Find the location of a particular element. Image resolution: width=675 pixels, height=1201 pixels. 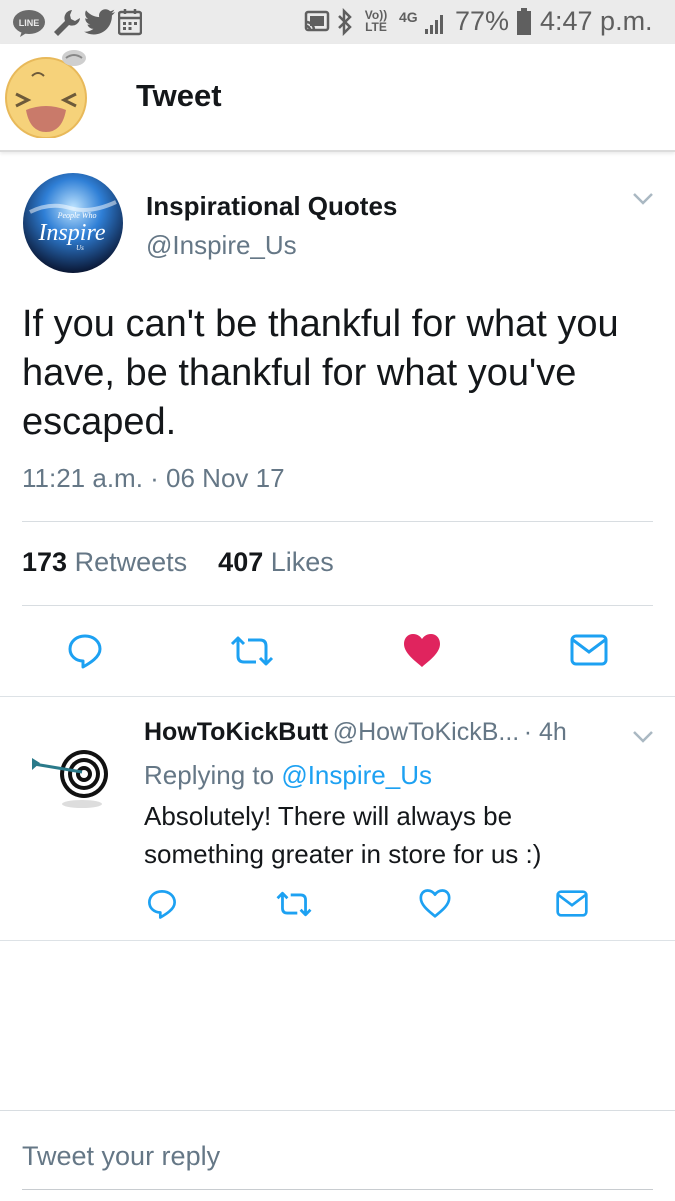

page-title: Tweet is located at coordinates (179, 95).